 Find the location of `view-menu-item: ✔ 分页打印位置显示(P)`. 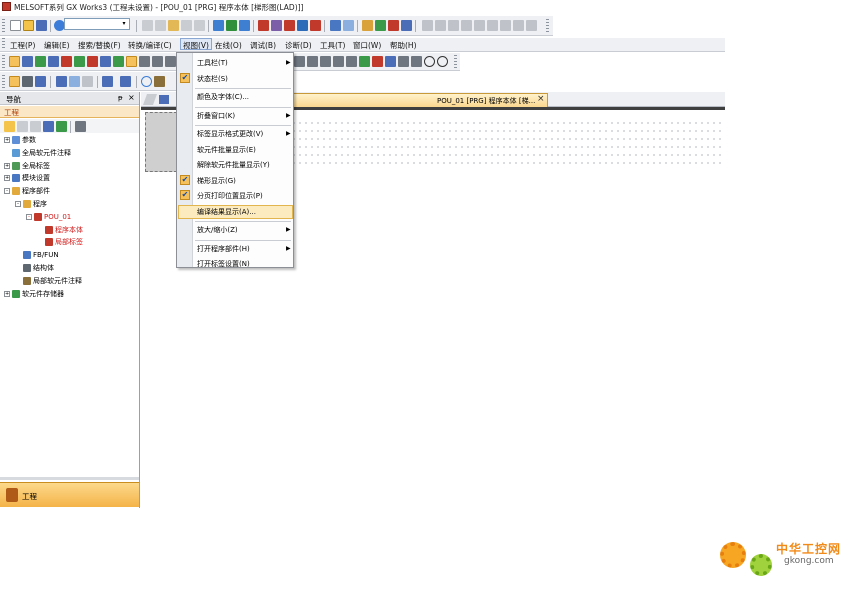

view-menu-item: ✔ 分页打印位置显示(P) is located at coordinates (235, 195).